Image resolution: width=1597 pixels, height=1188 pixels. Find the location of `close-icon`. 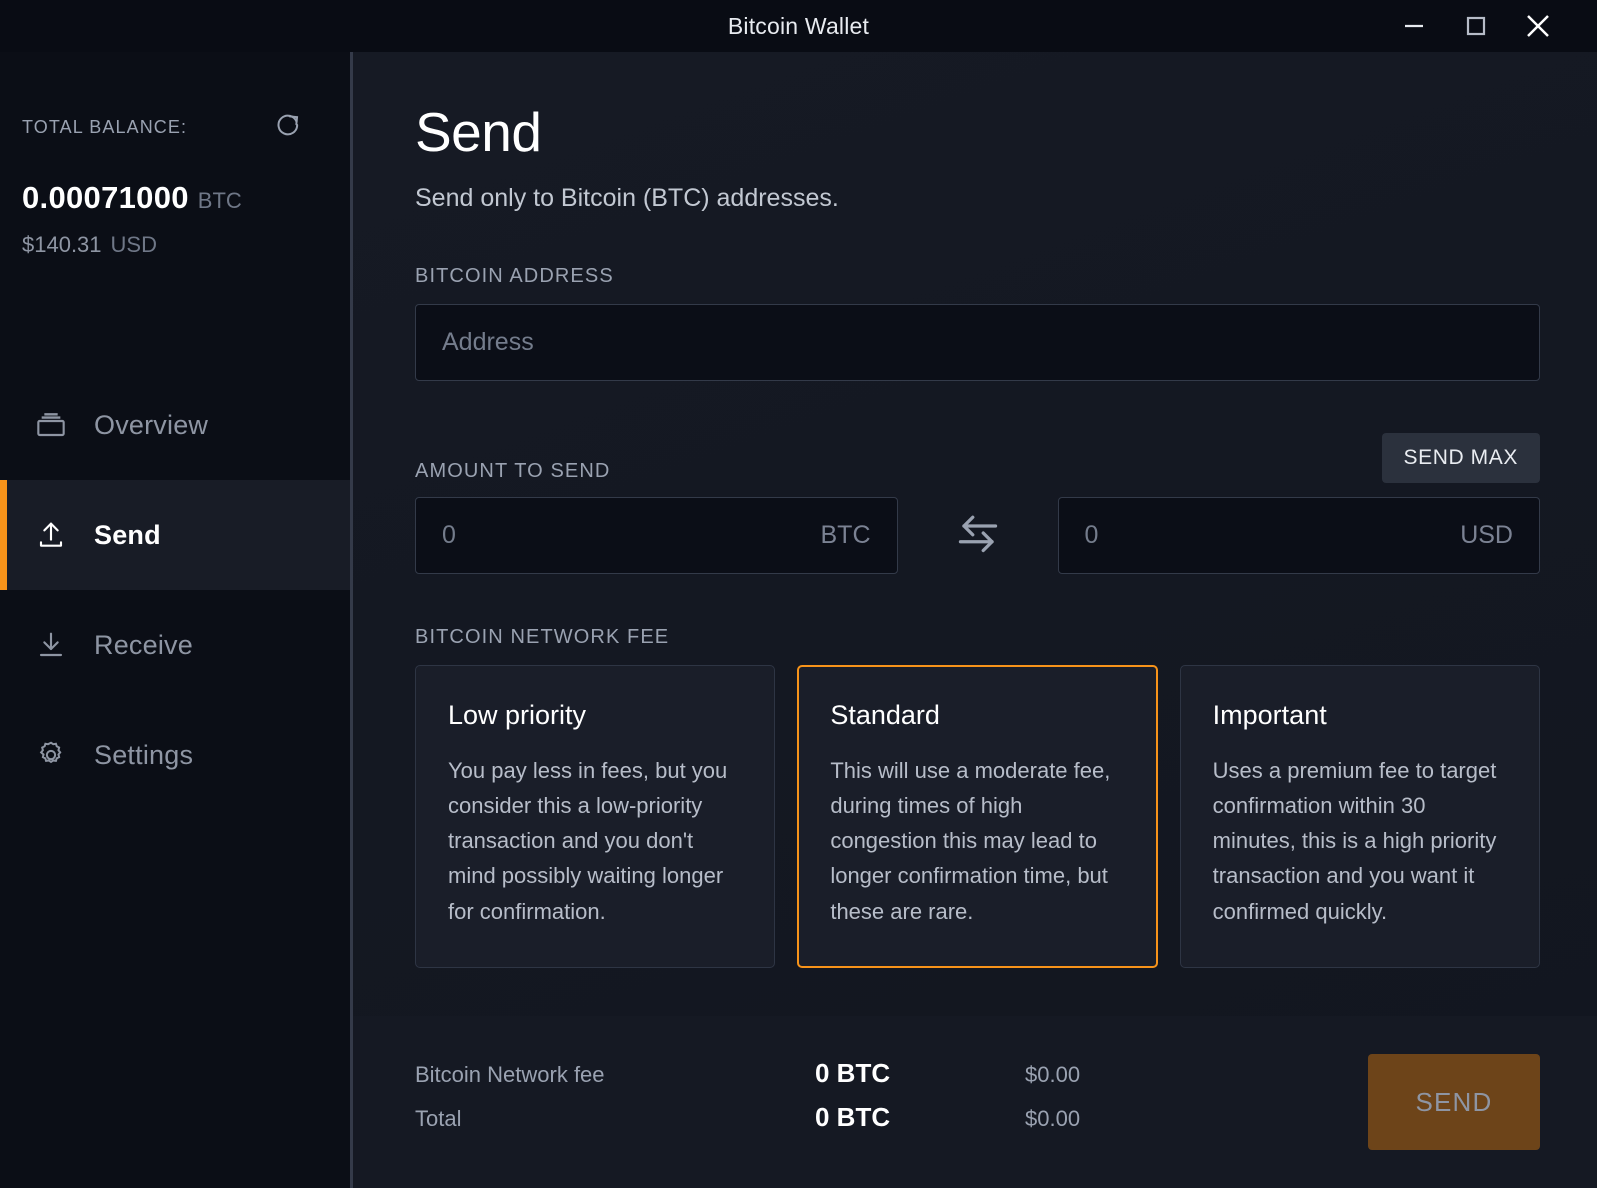

close-icon is located at coordinates (1538, 26).